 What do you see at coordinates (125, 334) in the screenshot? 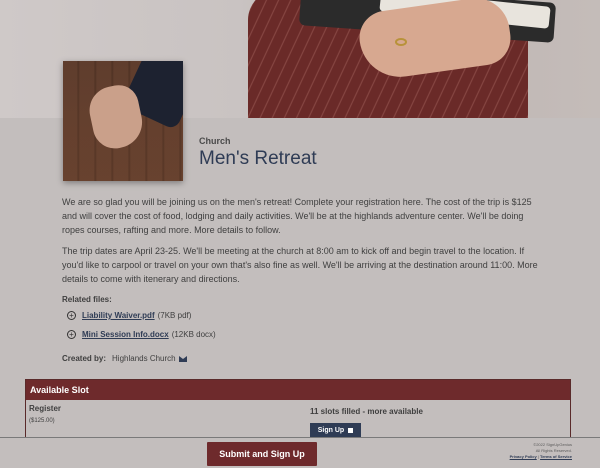
I see `file-link-mini-session-info: Mini Session Info.docx` at bounding box center [125, 334].